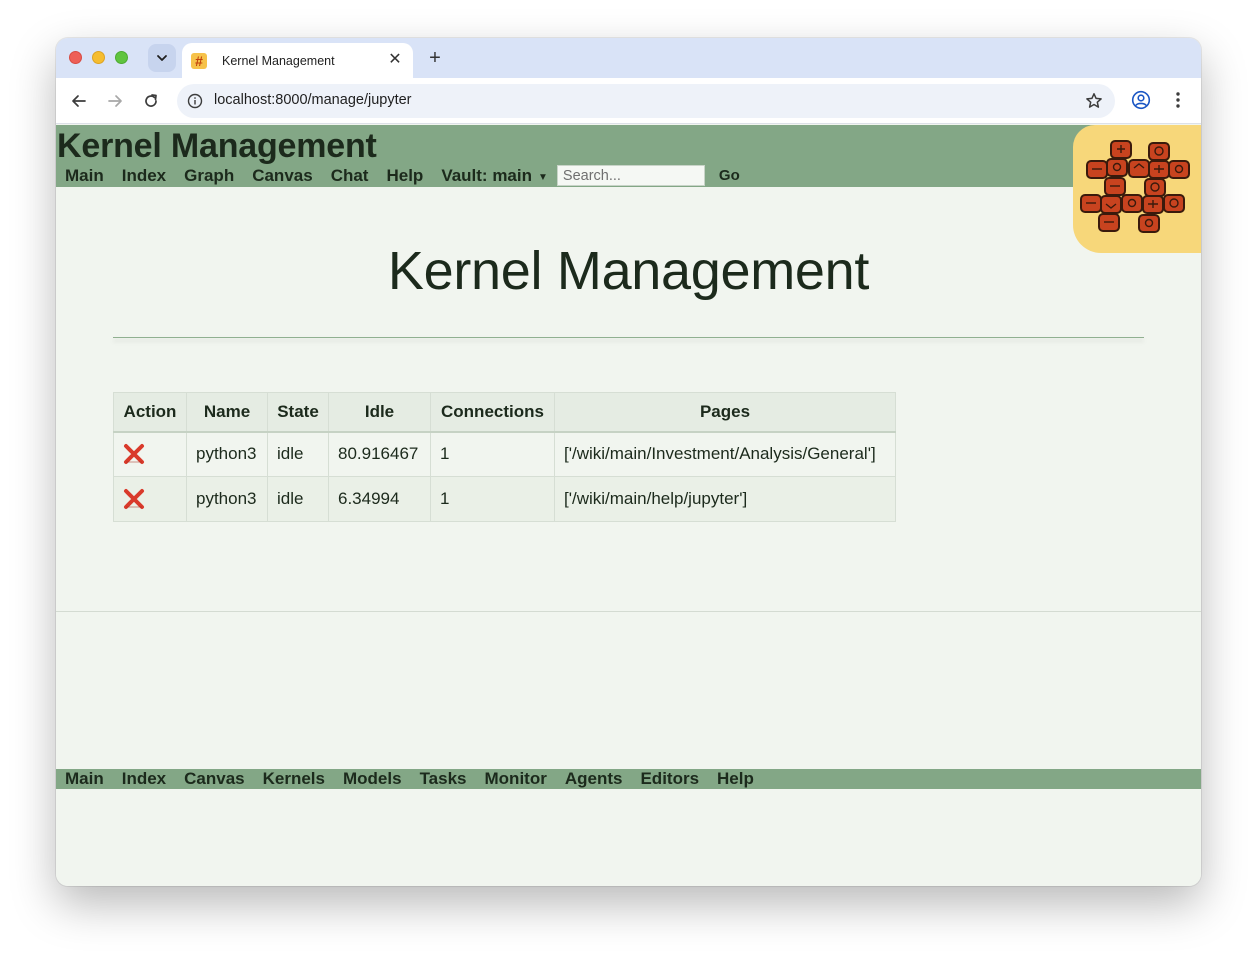 The height and width of the screenshot is (960, 1257). I want to click on new-tab-button: +, so click(435, 58).